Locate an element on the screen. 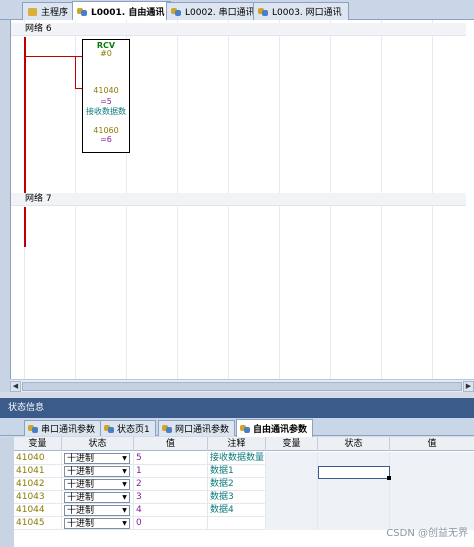  tab-serial-communication: L0002. 串口通讯 is located at coordinates (214, 11).